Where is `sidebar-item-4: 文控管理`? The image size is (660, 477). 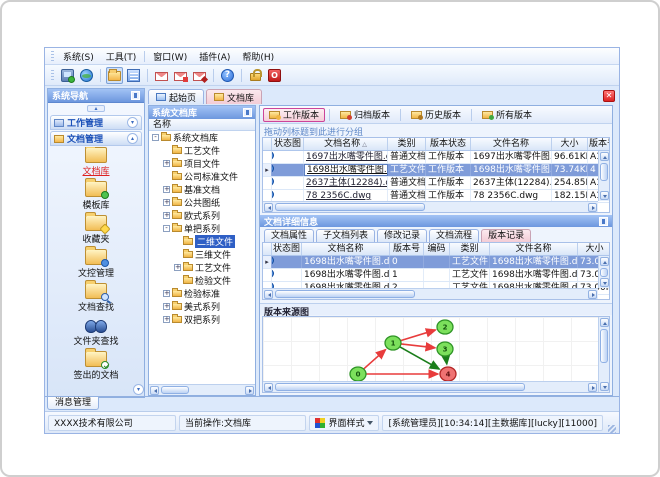 sidebar-item-4: 文控管理 is located at coordinates (96, 264).